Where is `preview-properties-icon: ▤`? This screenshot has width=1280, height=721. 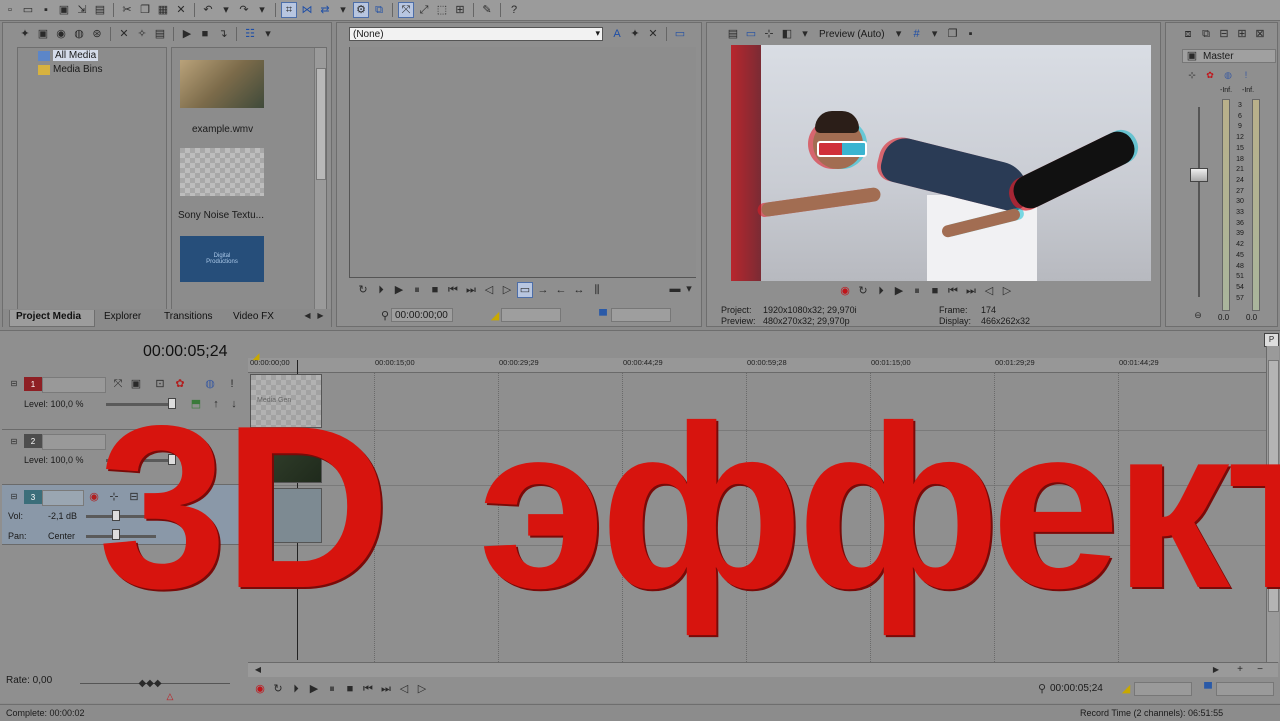 preview-properties-icon: ▤ is located at coordinates (733, 34).